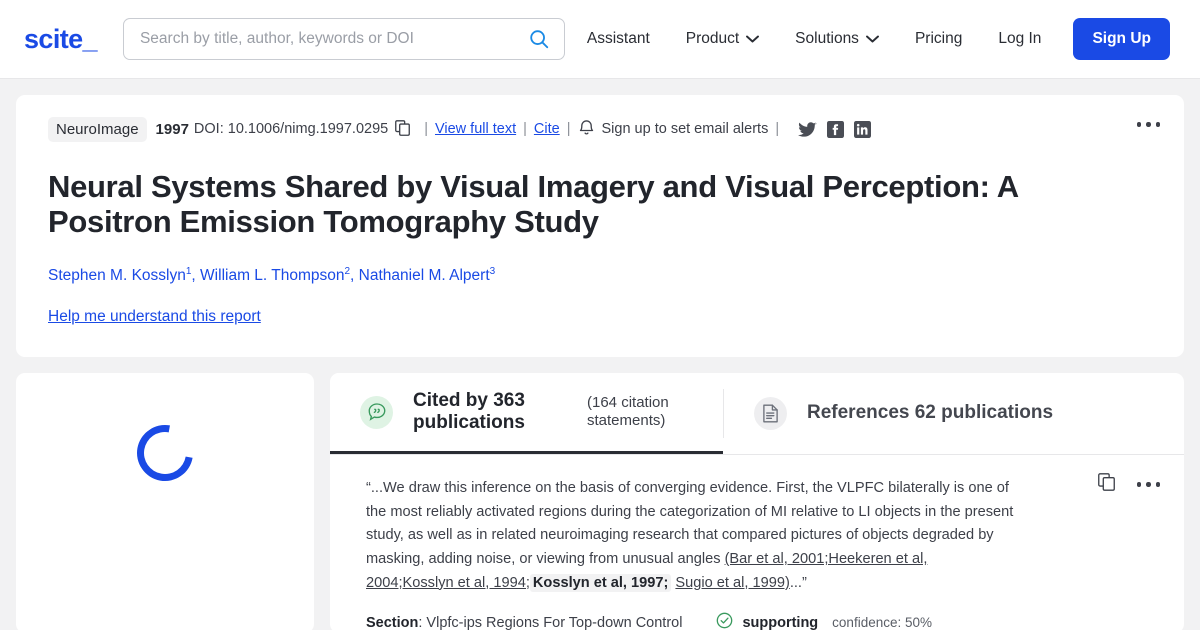 This screenshot has height=630, width=1200. What do you see at coordinates (930, 413) in the screenshot?
I see `tab-references-label: References 62 publications` at bounding box center [930, 413].